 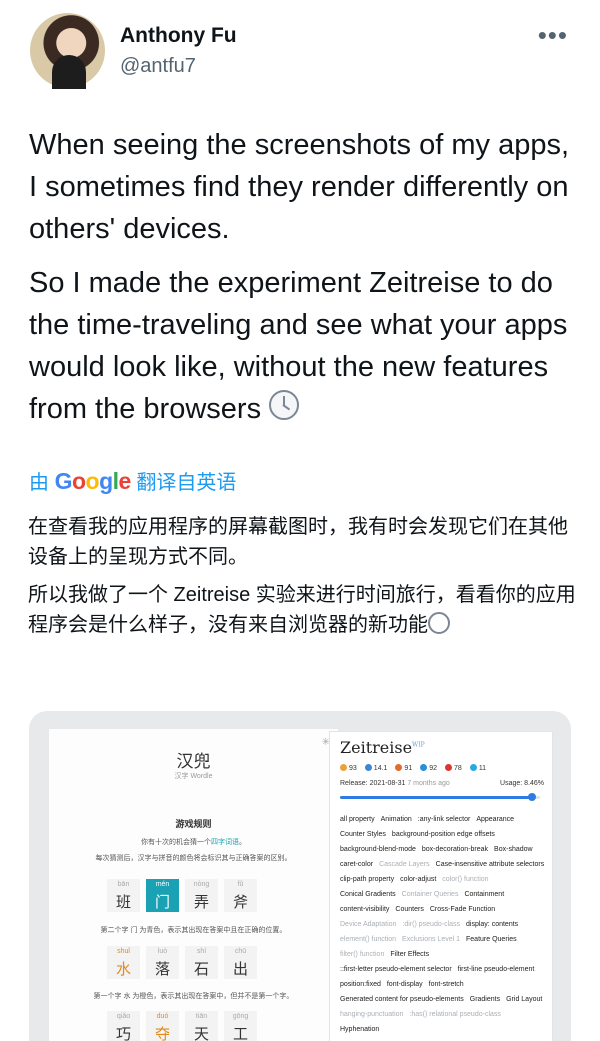 What do you see at coordinates (368, 939) in the screenshot?
I see `feature-item: element() function` at bounding box center [368, 939].